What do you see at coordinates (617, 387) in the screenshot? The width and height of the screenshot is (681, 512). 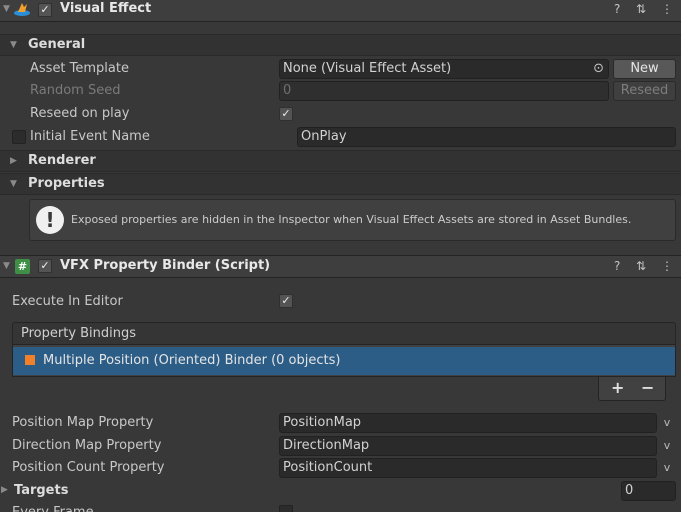 I see `add-binding-button: +` at bounding box center [617, 387].